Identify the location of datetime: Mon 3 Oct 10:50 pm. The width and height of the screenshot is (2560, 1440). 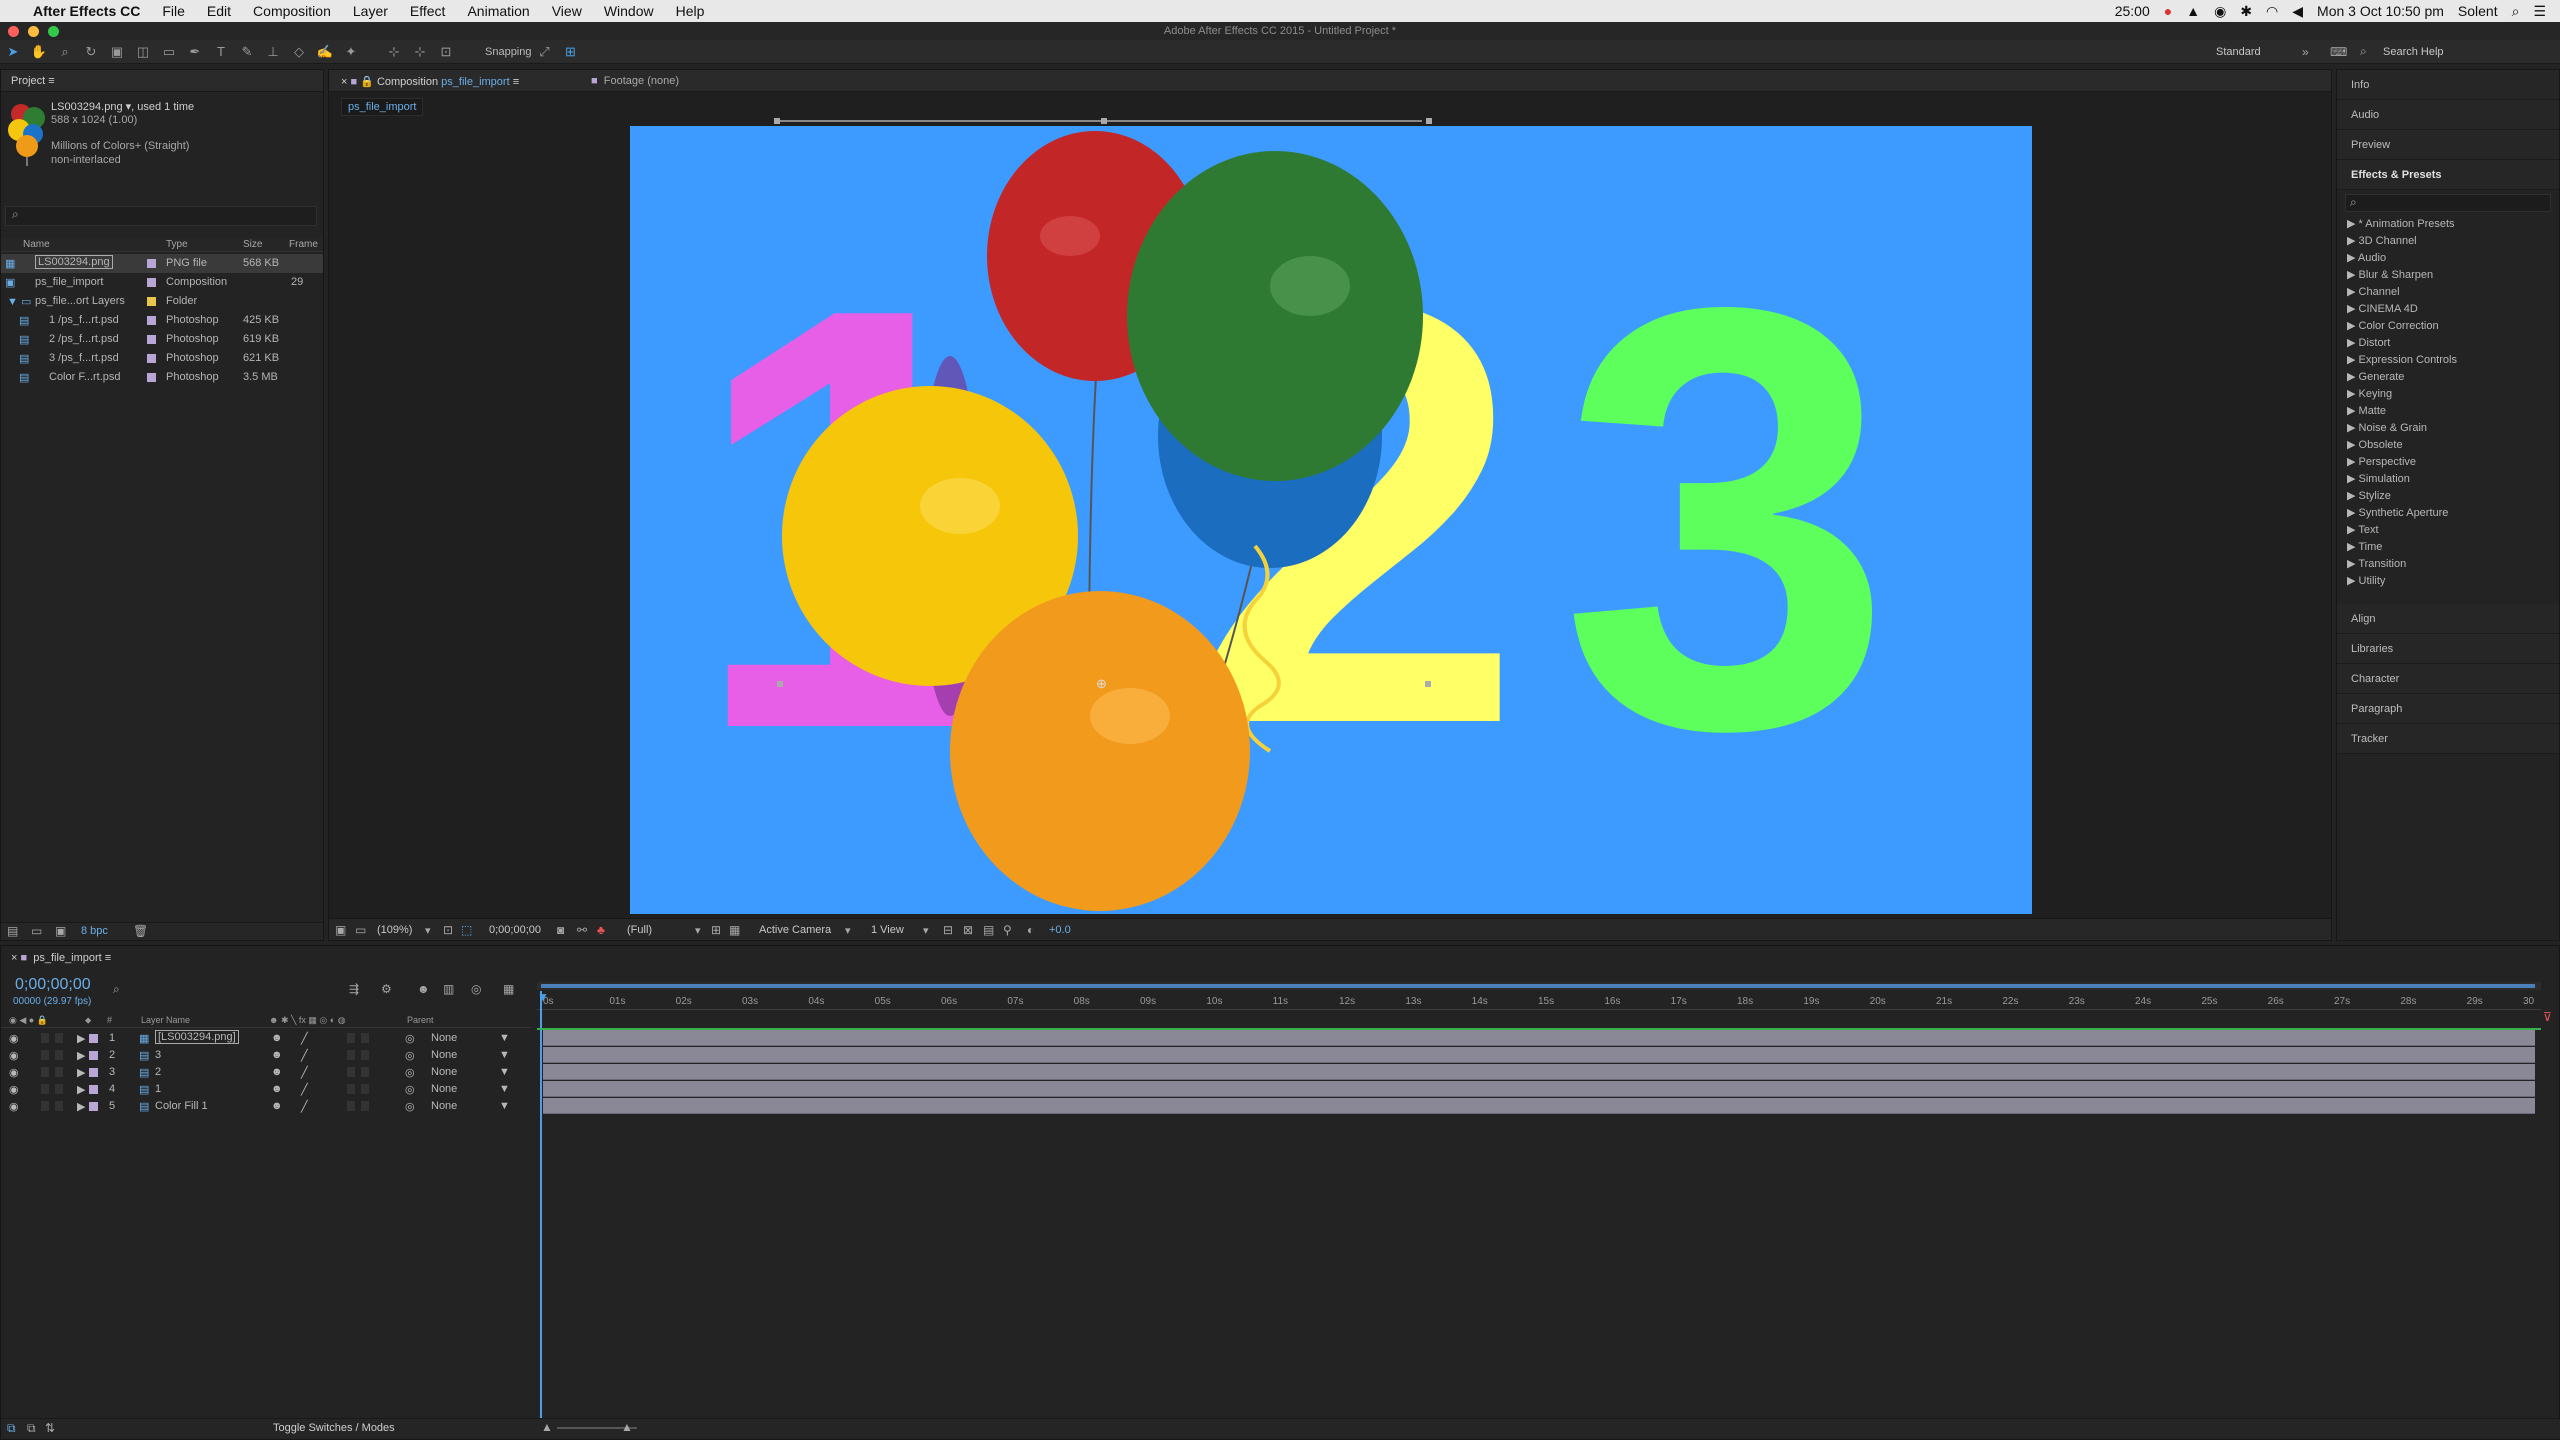
(2380, 11).